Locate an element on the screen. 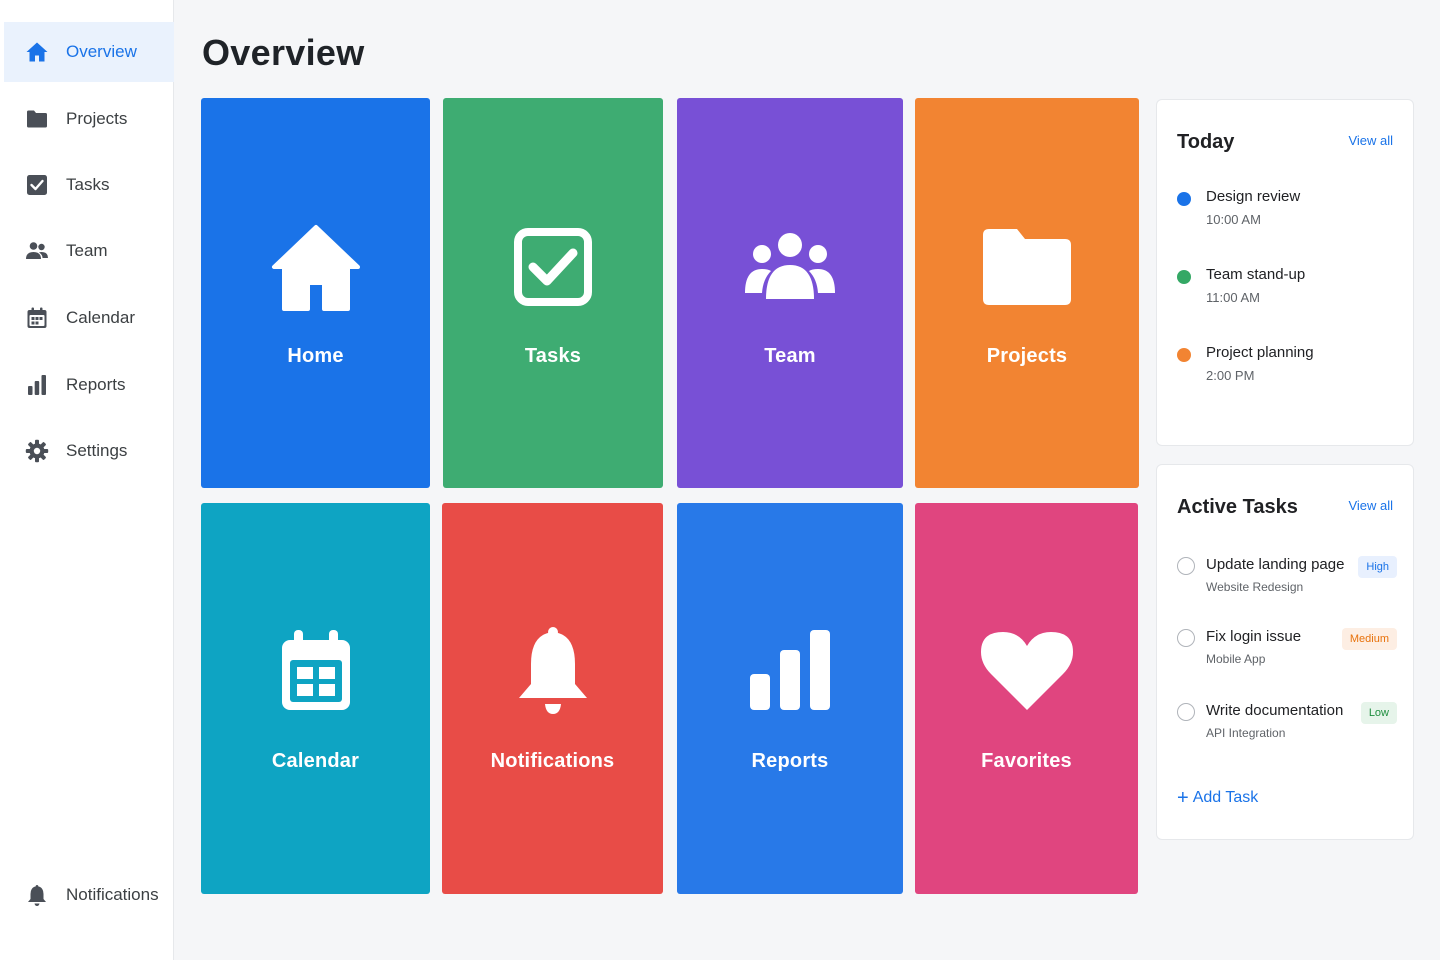  gear-icon is located at coordinates (37, 451).